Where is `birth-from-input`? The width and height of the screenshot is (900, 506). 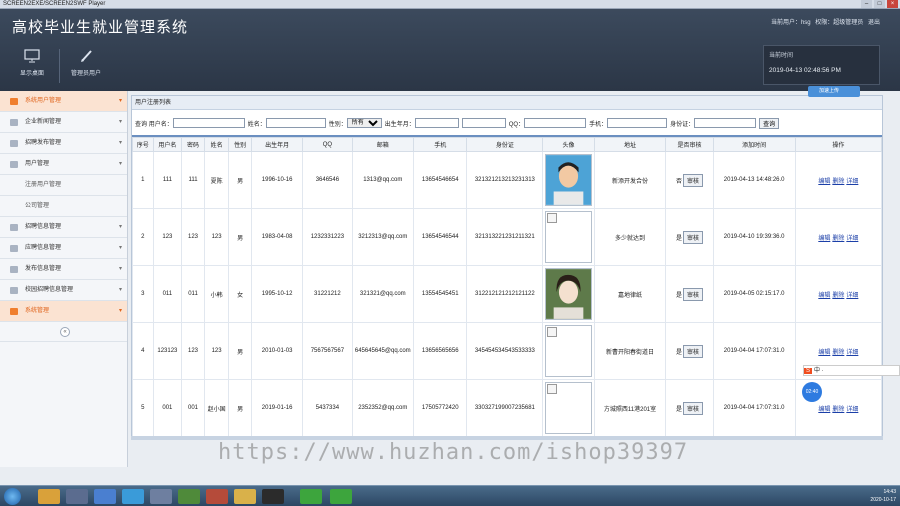 birth-from-input is located at coordinates (436, 123).